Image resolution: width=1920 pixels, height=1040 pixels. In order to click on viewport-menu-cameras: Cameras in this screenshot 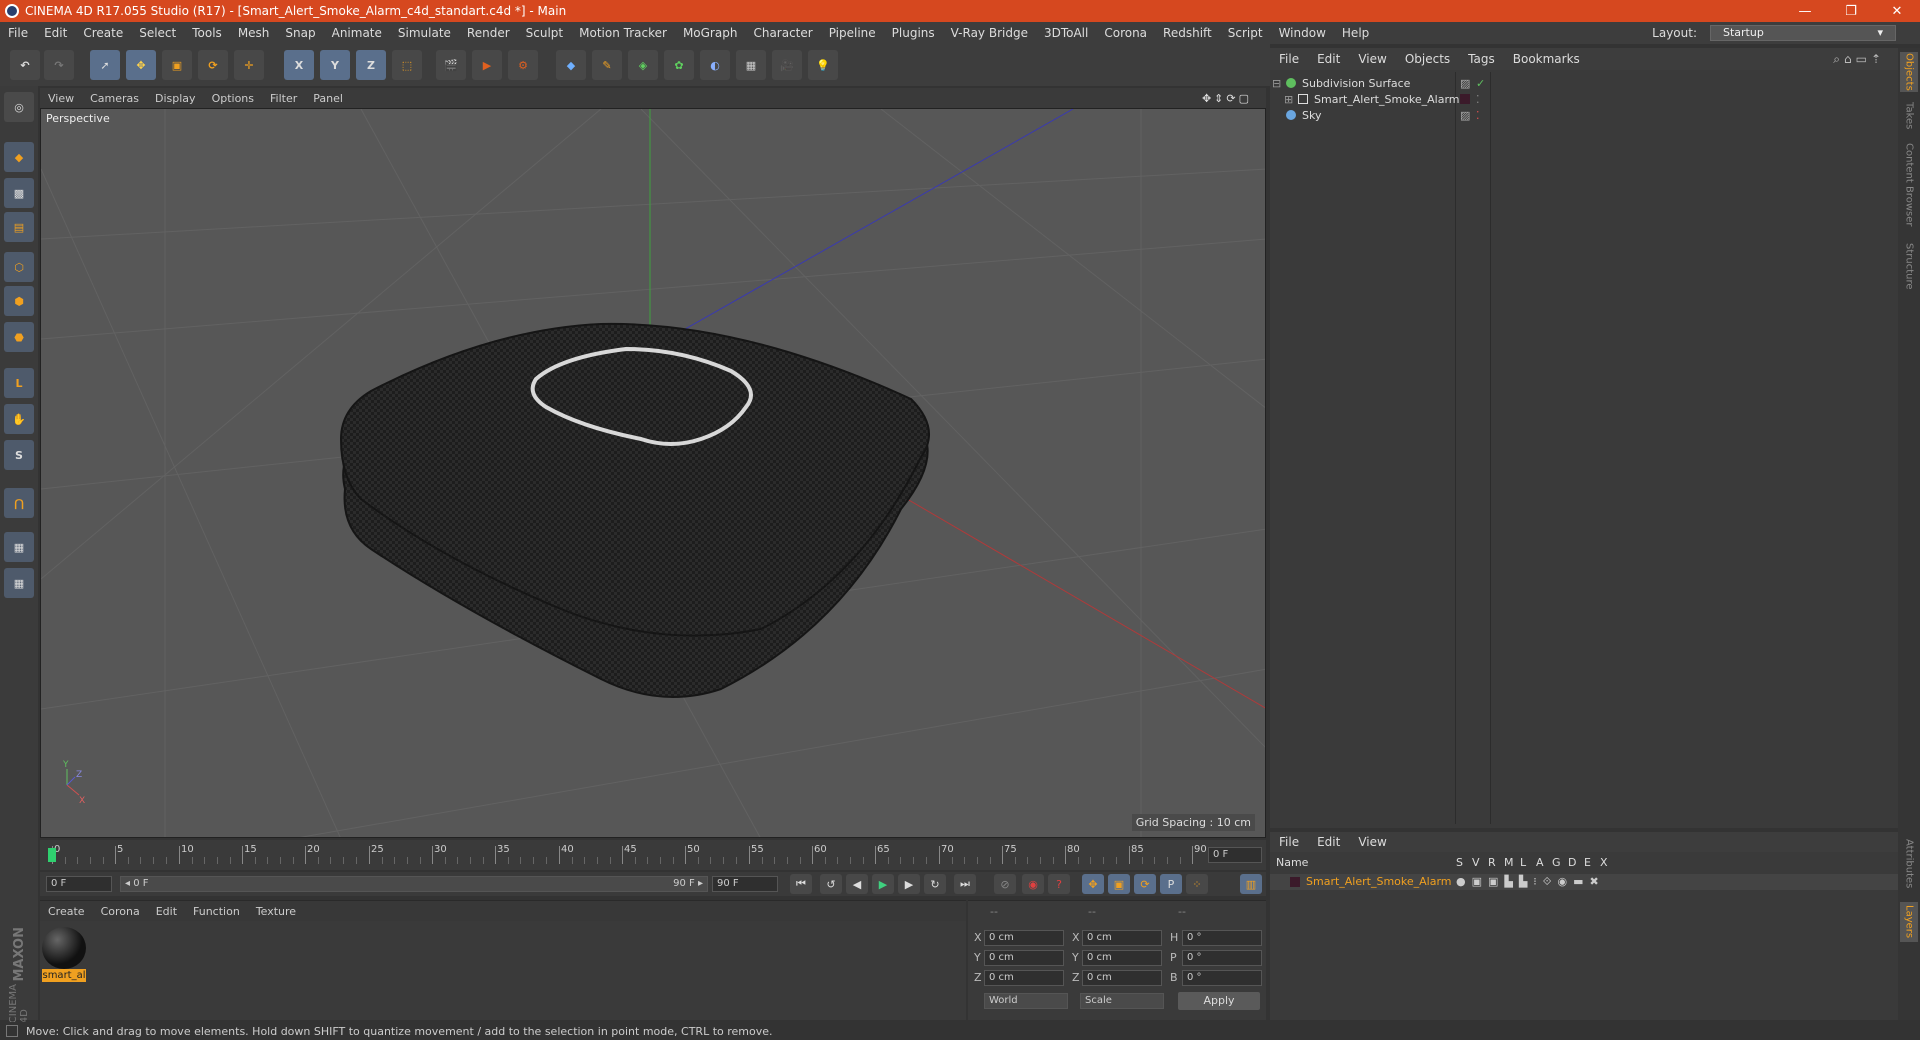, I will do `click(114, 98)`.